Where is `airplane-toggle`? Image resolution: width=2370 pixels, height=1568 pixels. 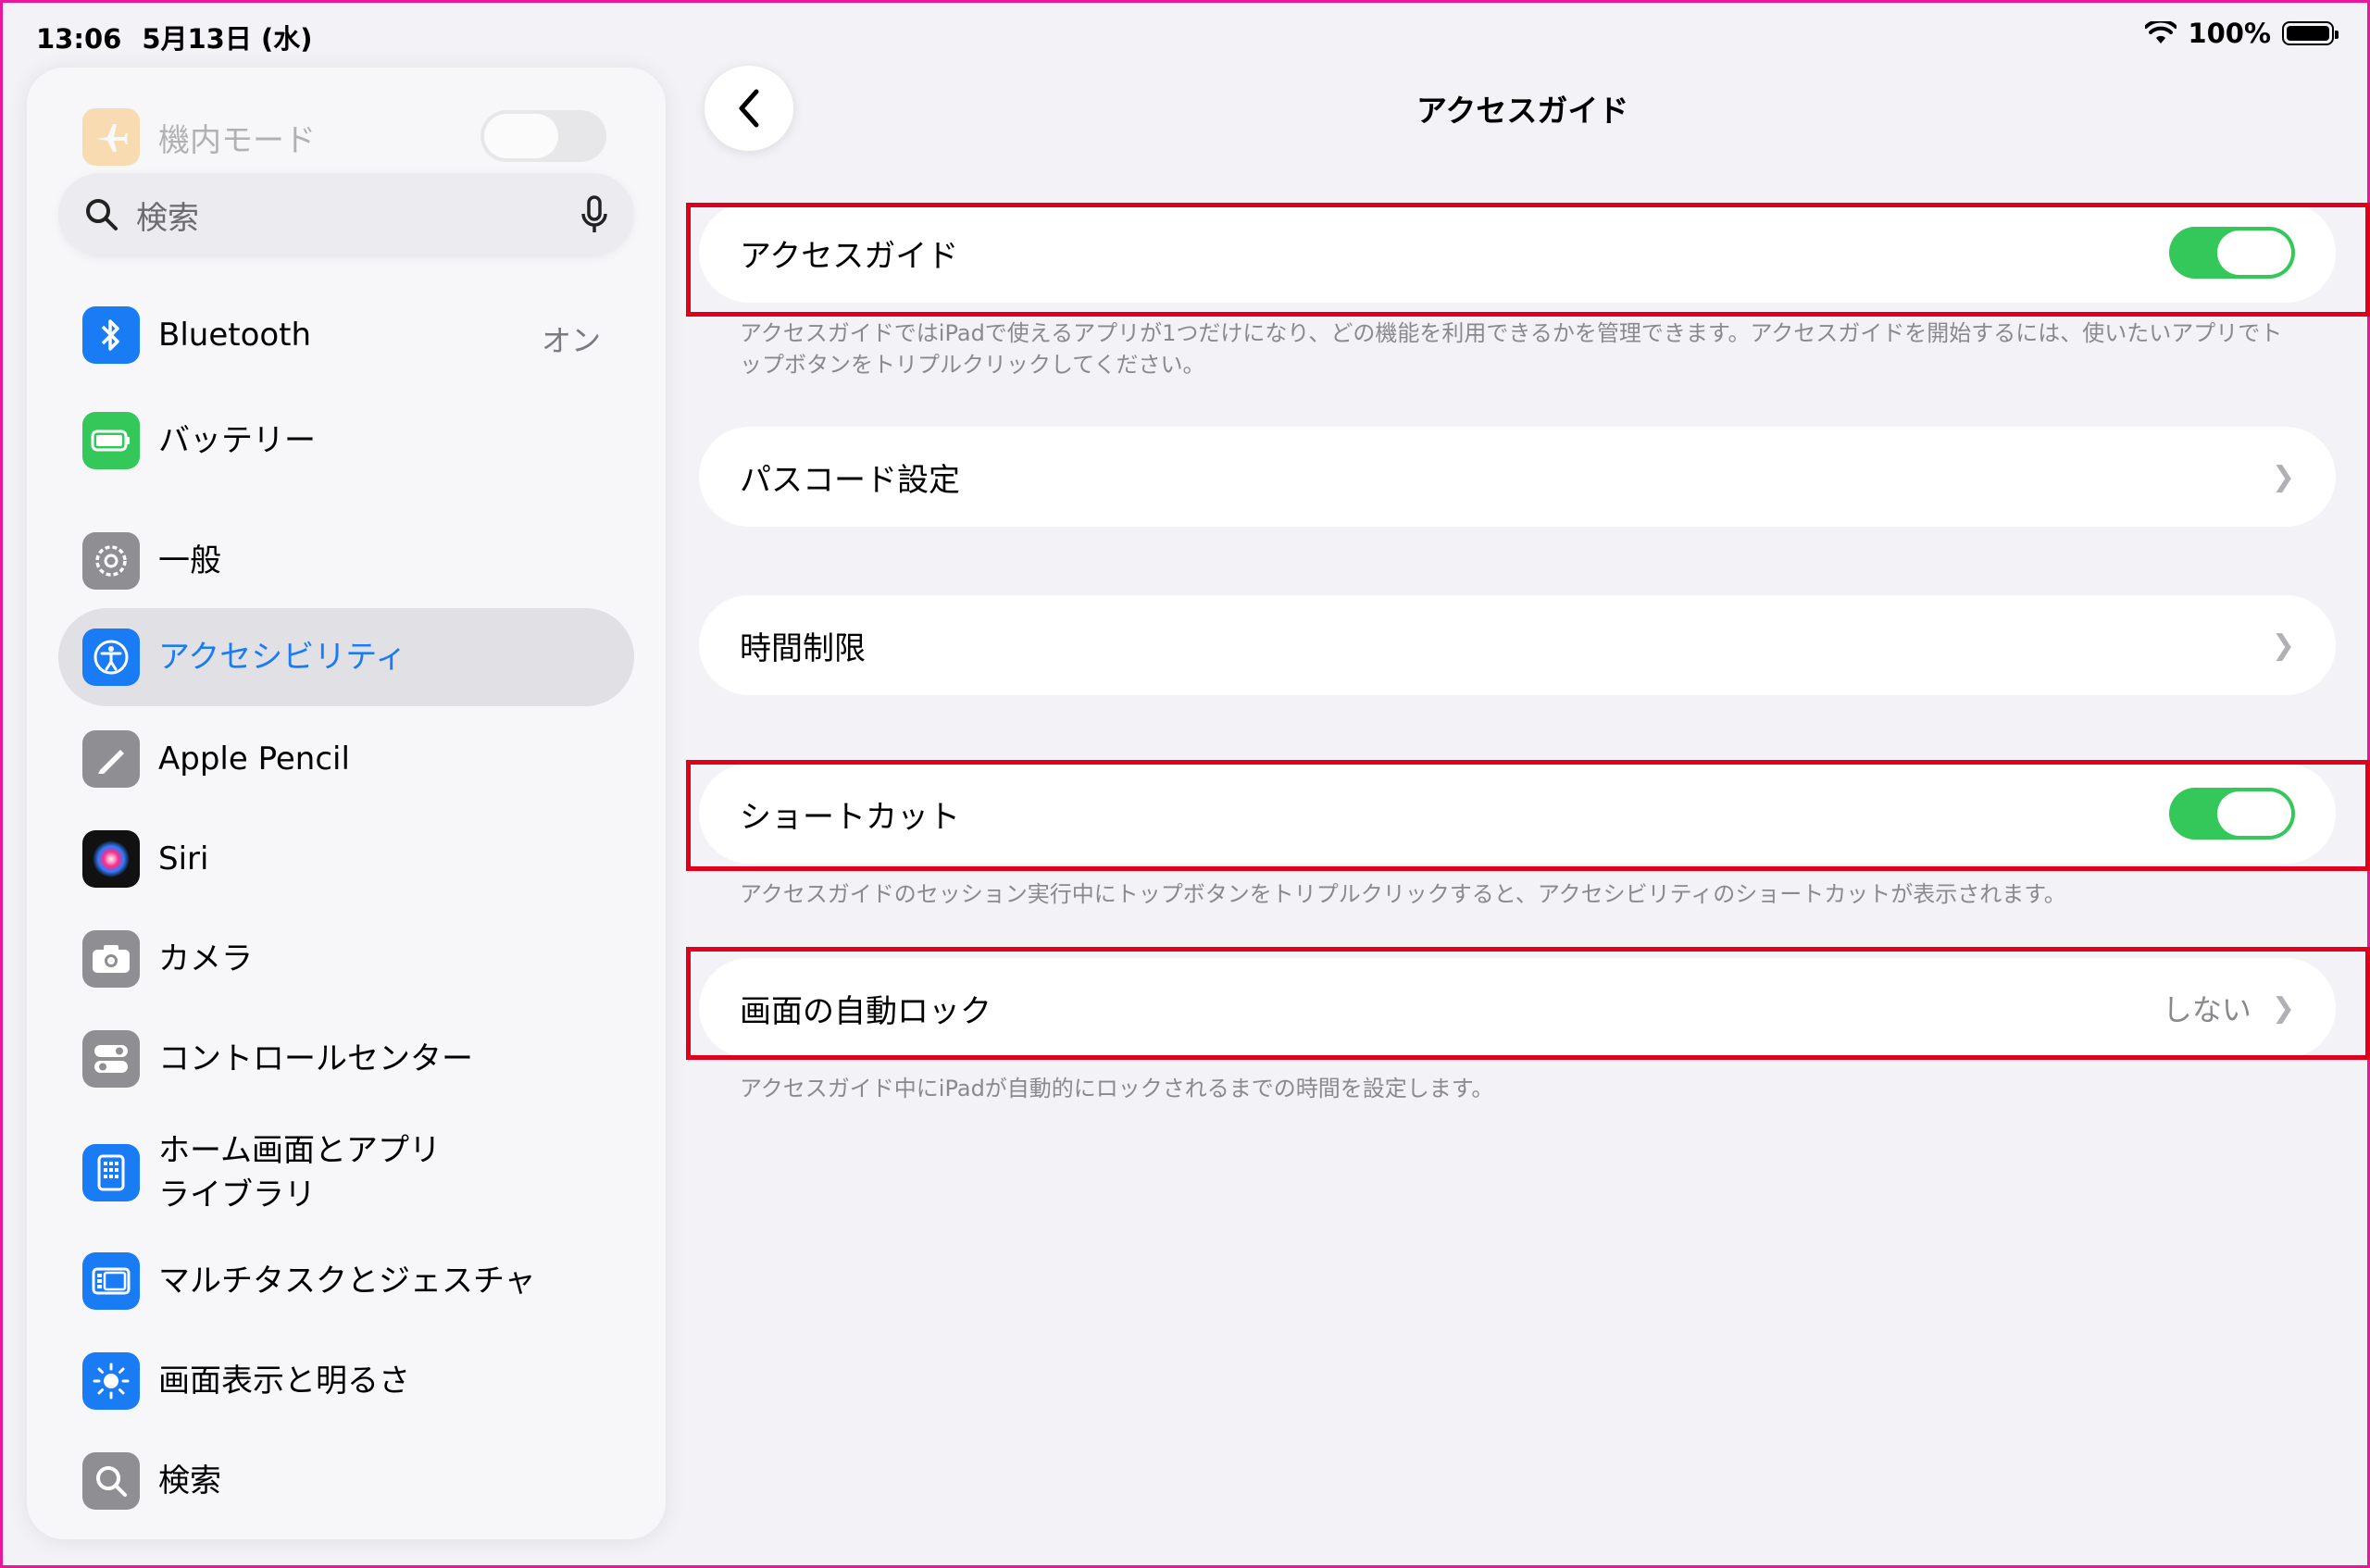
airplane-toggle is located at coordinates (543, 136).